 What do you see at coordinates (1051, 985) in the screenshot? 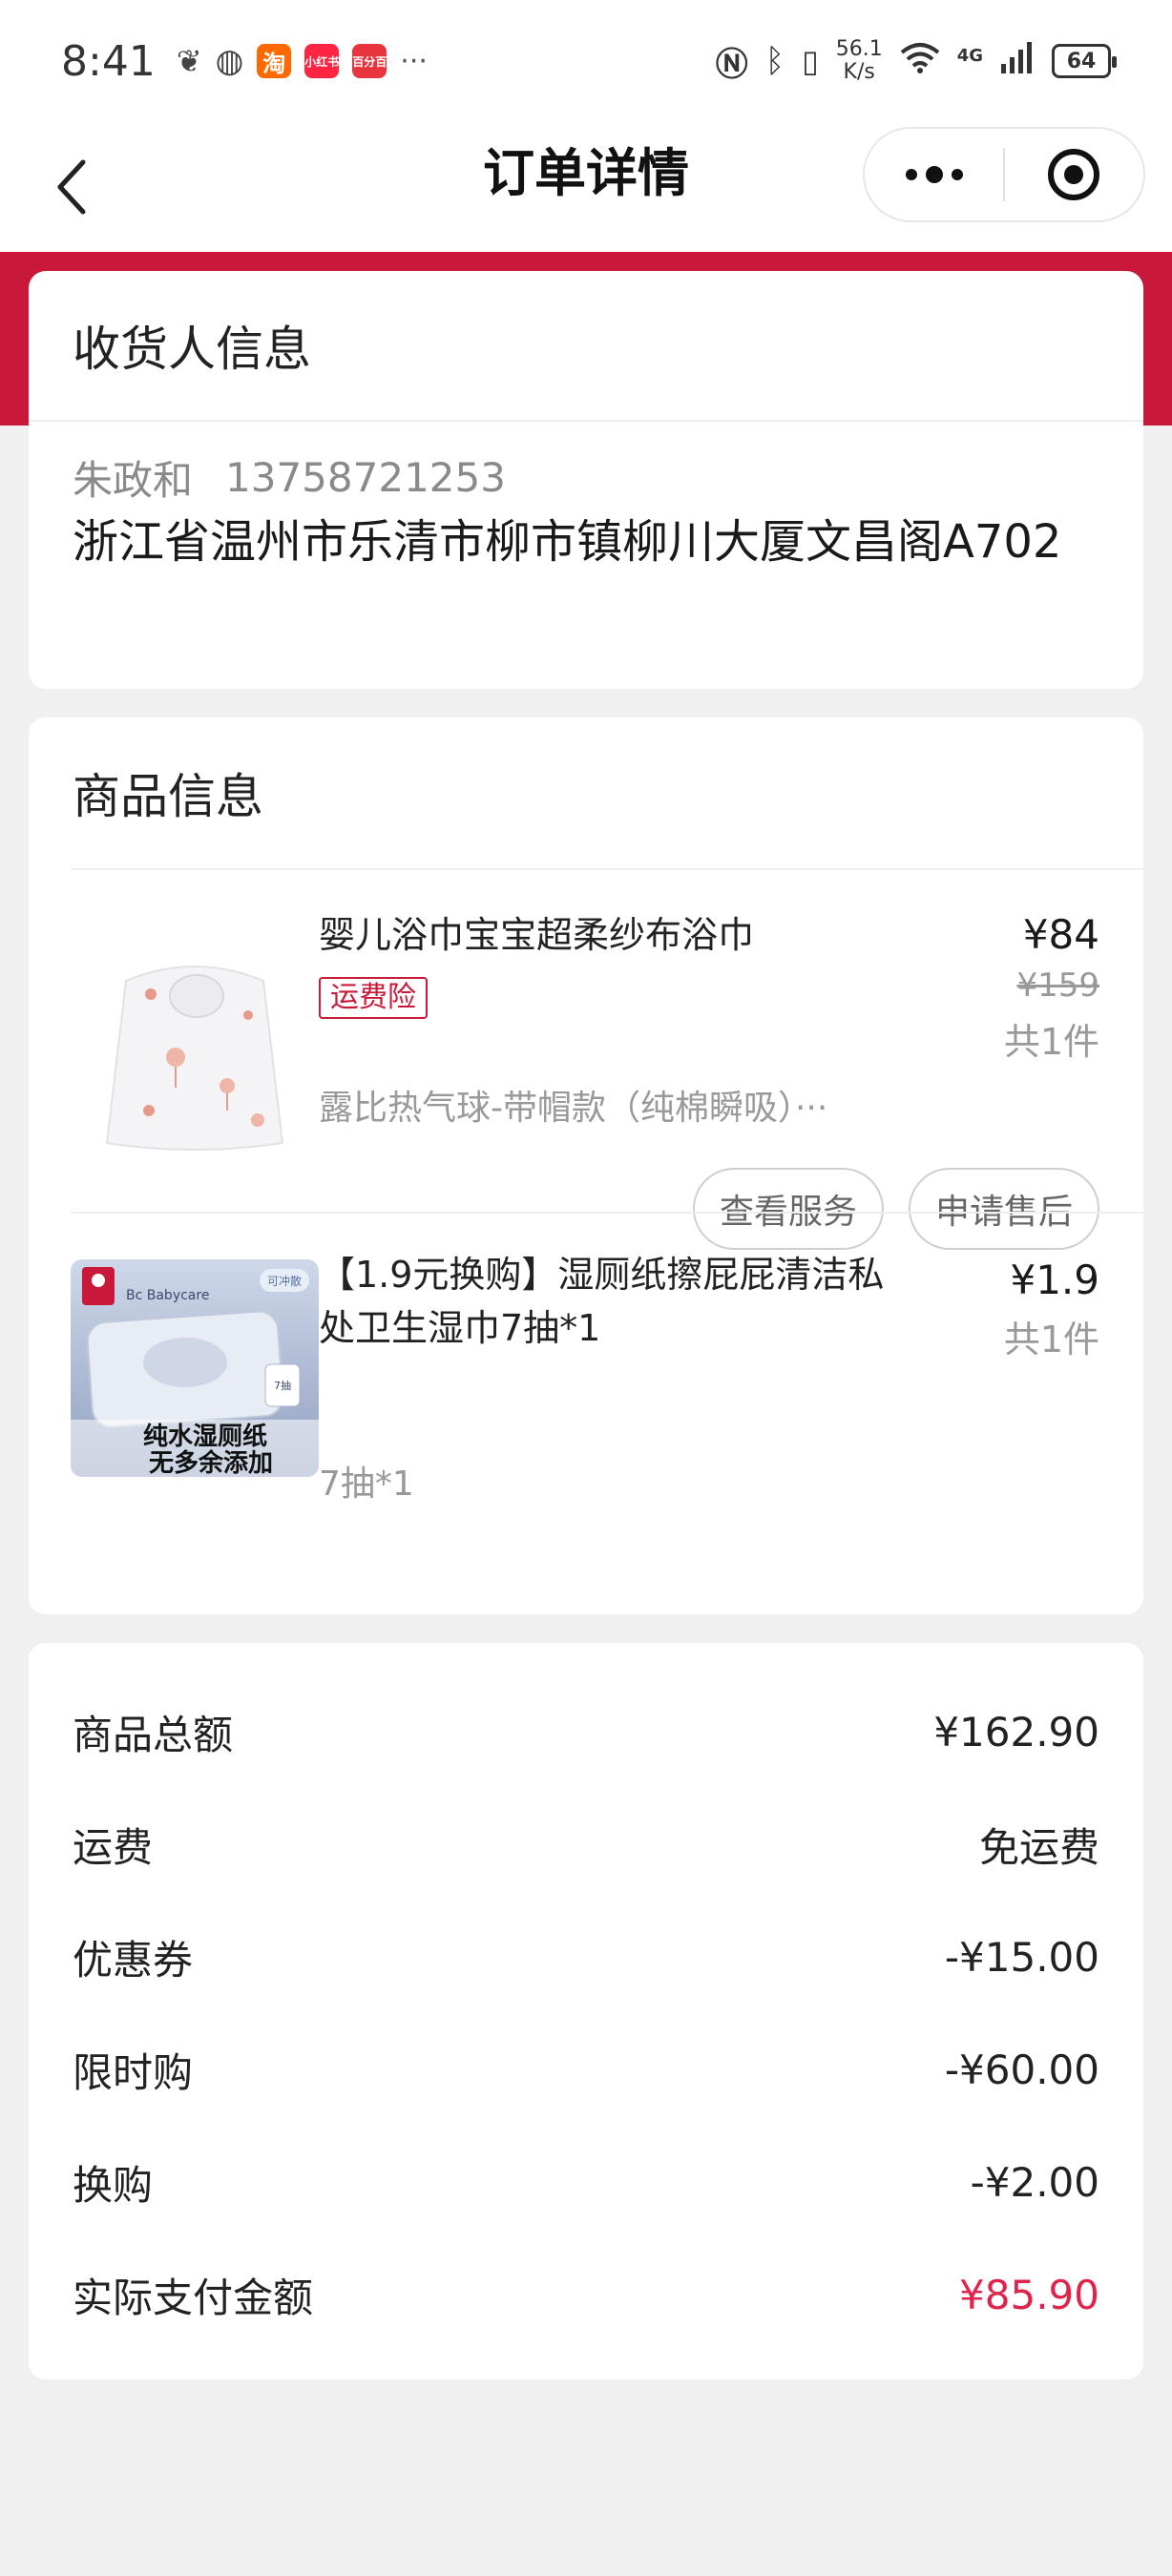
I see `product-original-price: ¥159` at bounding box center [1051, 985].